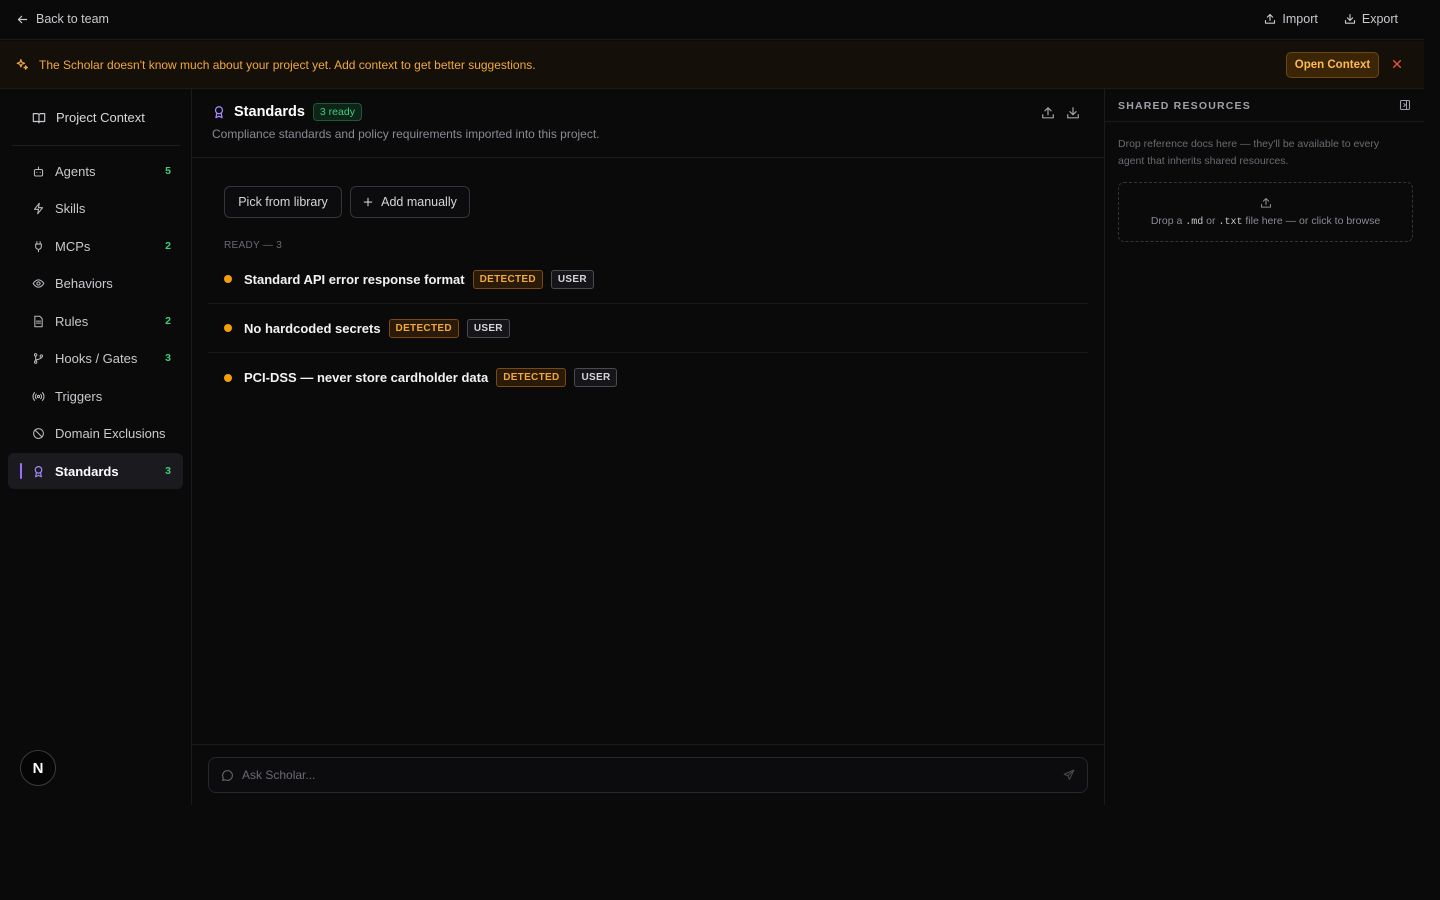  I want to click on ask-scholar-bar, so click(648, 775).